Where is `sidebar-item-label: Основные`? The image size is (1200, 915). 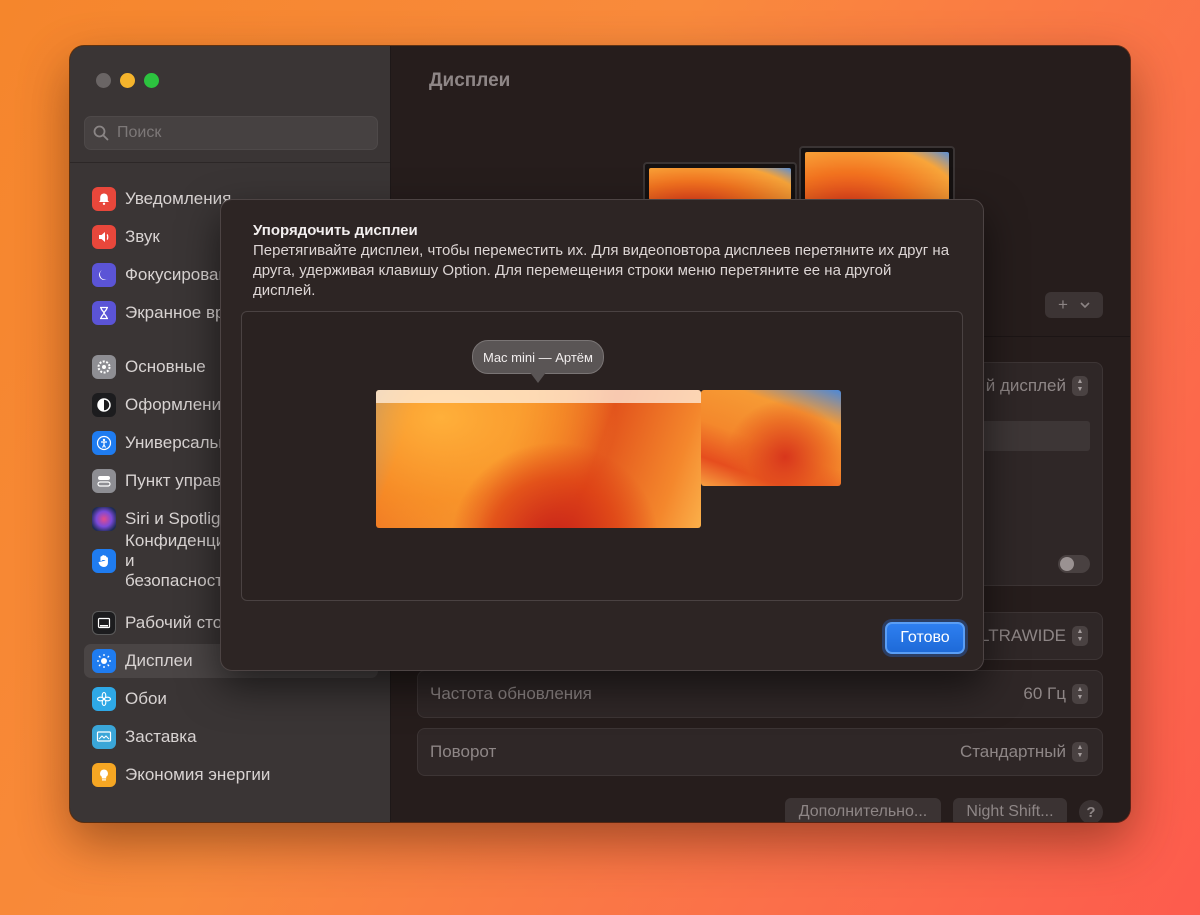 sidebar-item-label: Основные is located at coordinates (165, 366).